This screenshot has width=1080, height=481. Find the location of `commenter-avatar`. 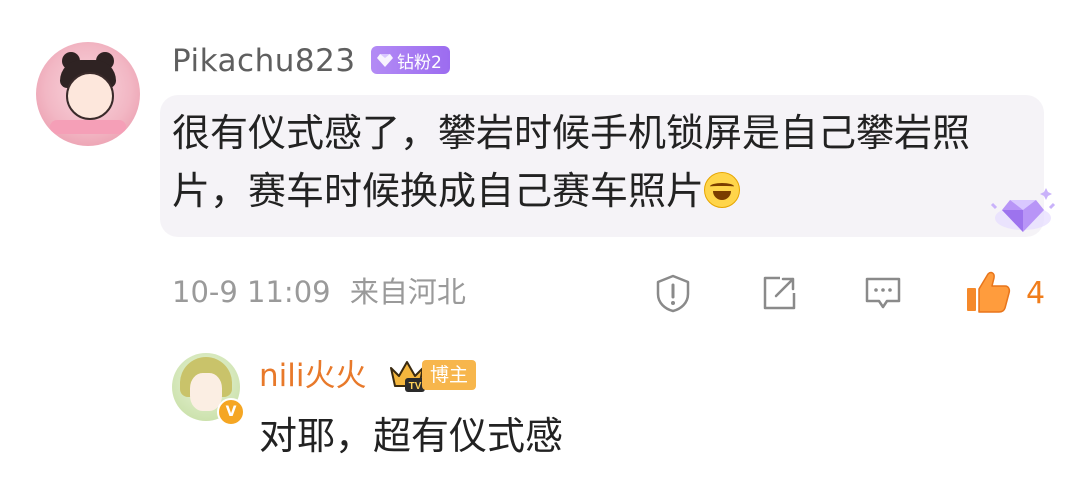

commenter-avatar is located at coordinates (88, 94).